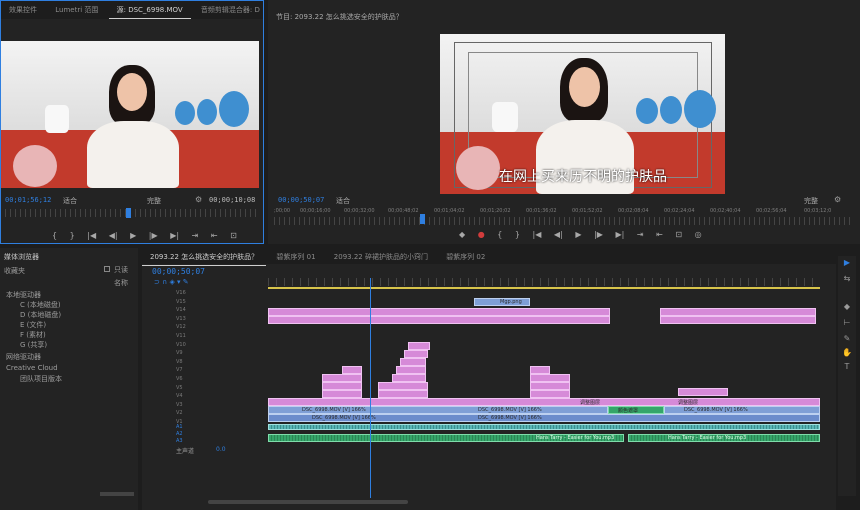 This screenshot has height=510, width=860. Describe the element at coordinates (107, 269) in the screenshot. I see `readonly-checkbox` at that location.